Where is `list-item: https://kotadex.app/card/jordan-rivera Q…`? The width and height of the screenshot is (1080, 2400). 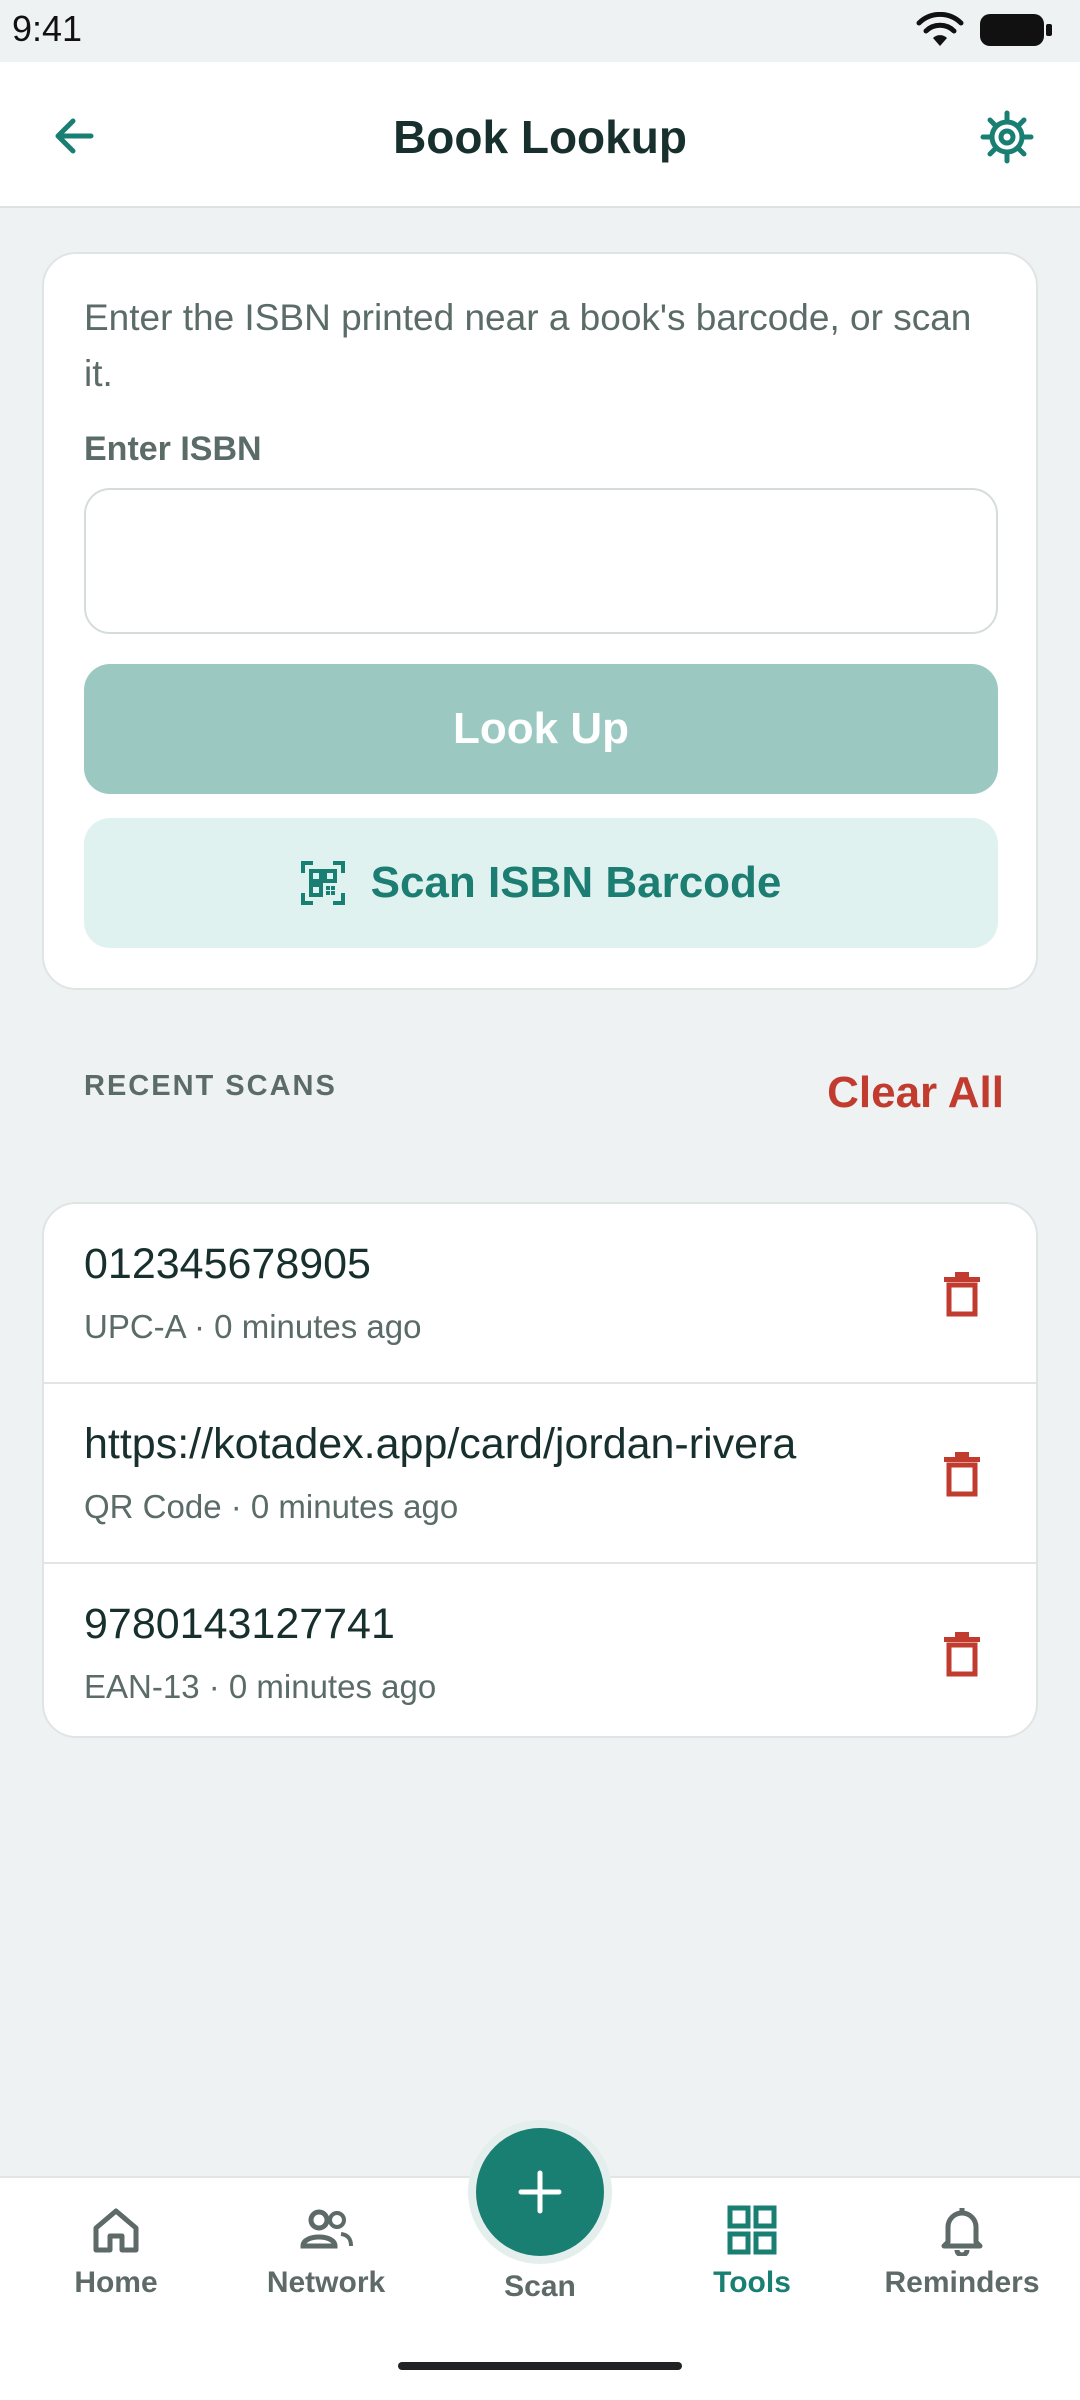 list-item: https://kotadex.app/card/jordan-rivera Q… is located at coordinates (540, 1474).